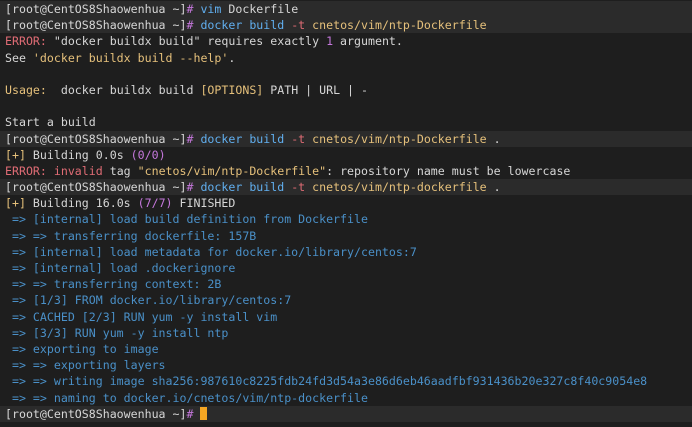 Image resolution: width=692 pixels, height=427 pixels. Describe the element at coordinates (348, 58) in the screenshot. I see `terminal-line-4: See 'docker buildx build --help'.` at that location.